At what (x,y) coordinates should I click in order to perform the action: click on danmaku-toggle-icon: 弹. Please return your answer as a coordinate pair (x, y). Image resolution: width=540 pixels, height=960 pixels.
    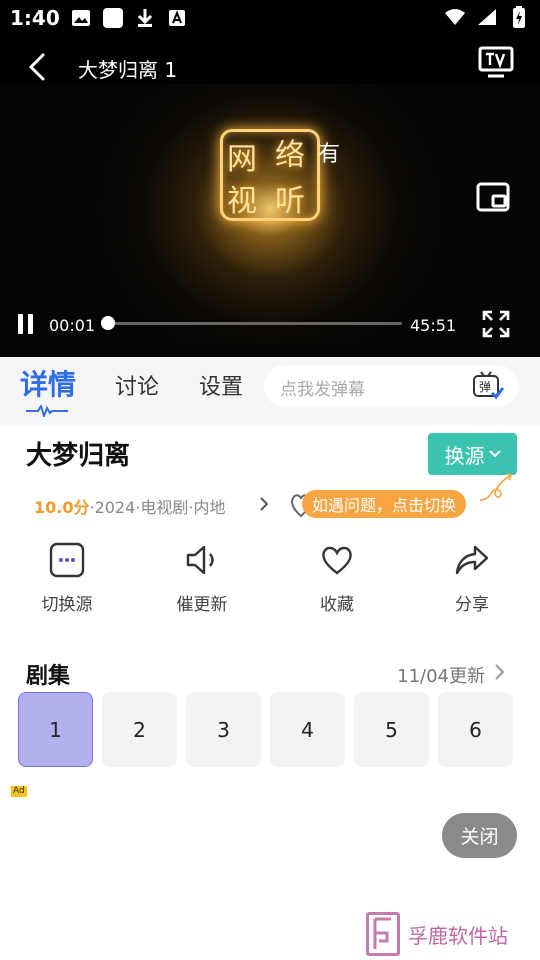
    Looking at the image, I should click on (488, 386).